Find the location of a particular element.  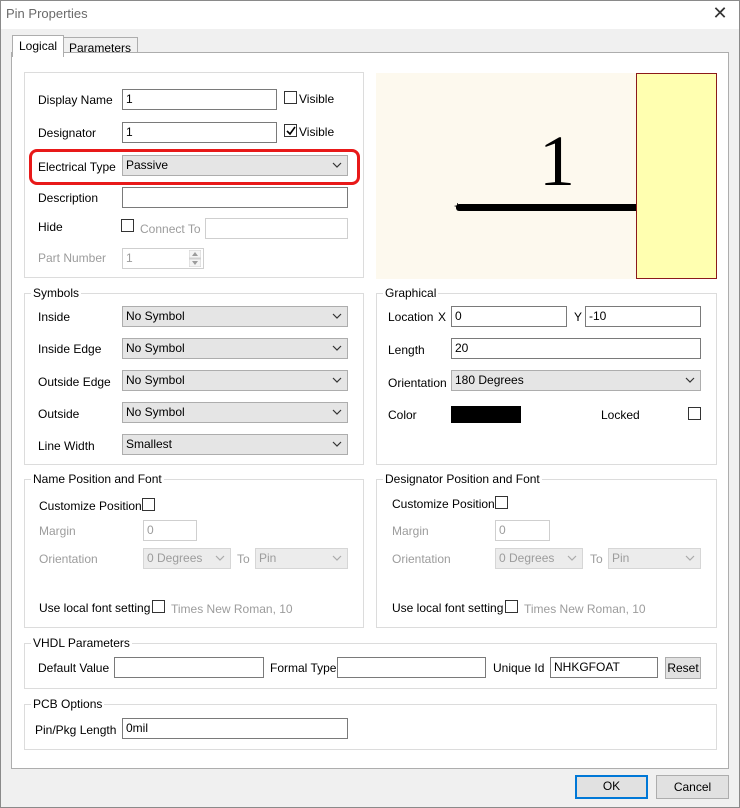

designator-font-value: Times New Roman, 10 is located at coordinates (585, 609).